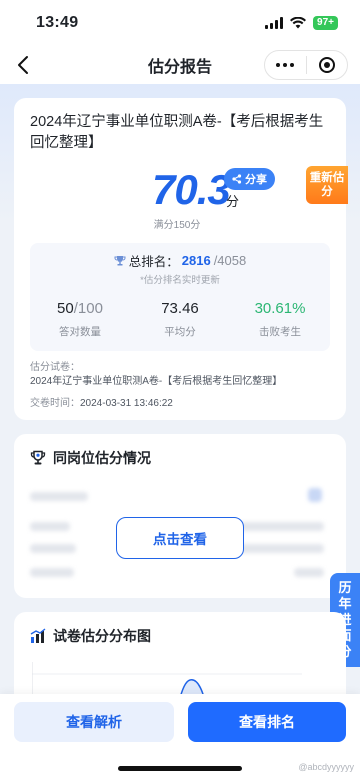 This screenshot has width=360, height=779. I want to click on peer-title: 同岗位估分情况, so click(102, 458).